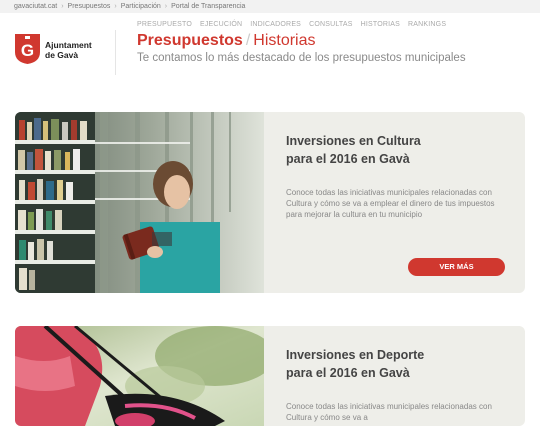 Image resolution: width=540 pixels, height=426 pixels. Describe the element at coordinates (62, 55) in the screenshot. I see `logo-line2: de Gavà` at that location.